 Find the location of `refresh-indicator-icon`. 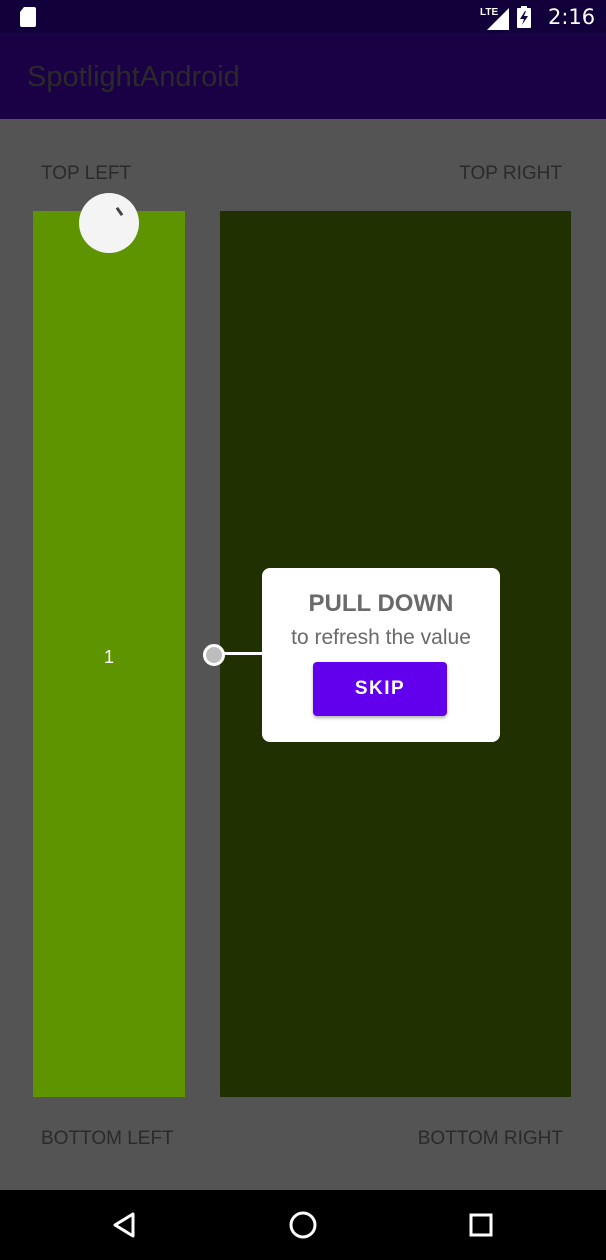

refresh-indicator-icon is located at coordinates (119, 211).